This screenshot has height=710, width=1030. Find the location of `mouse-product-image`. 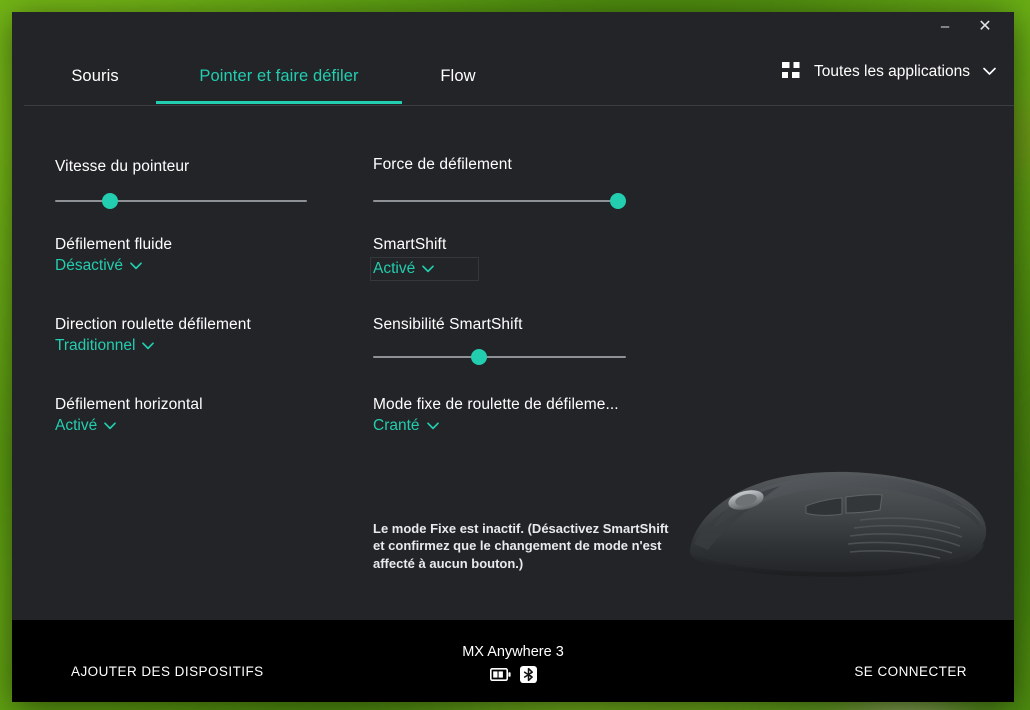

mouse-product-image is located at coordinates (838, 524).